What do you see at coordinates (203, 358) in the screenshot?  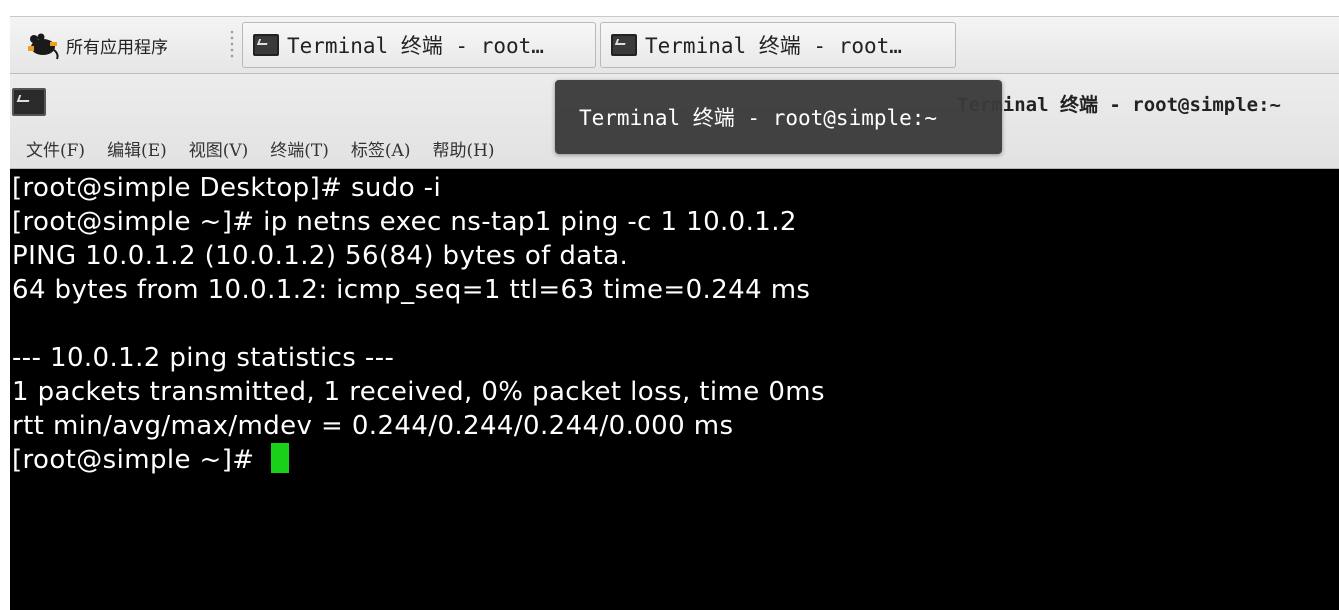 I see `terminal-line: --- 10.0.1.2 ping statistics ---` at bounding box center [203, 358].